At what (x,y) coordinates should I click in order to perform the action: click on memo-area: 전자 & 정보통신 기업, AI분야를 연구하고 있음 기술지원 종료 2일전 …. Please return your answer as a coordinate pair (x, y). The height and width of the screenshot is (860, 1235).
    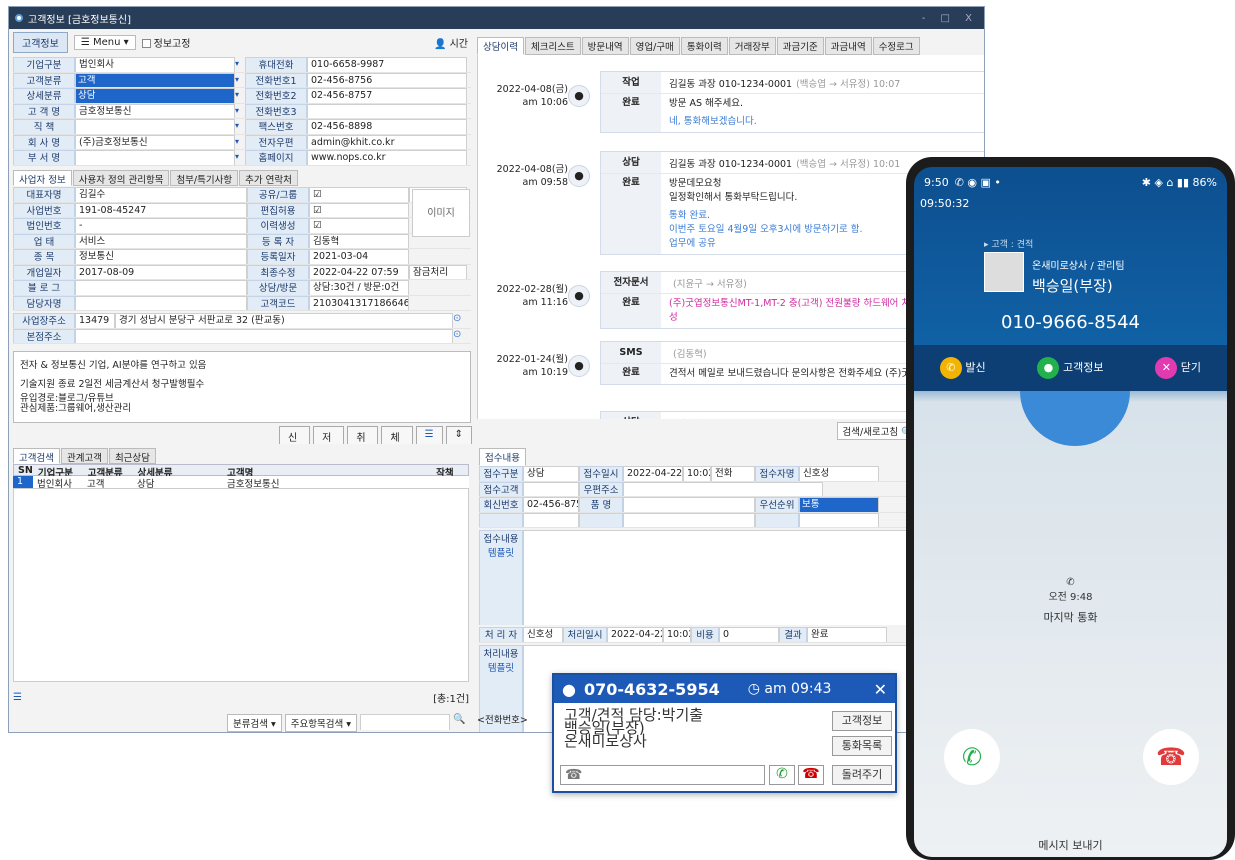
    Looking at the image, I should click on (242, 387).